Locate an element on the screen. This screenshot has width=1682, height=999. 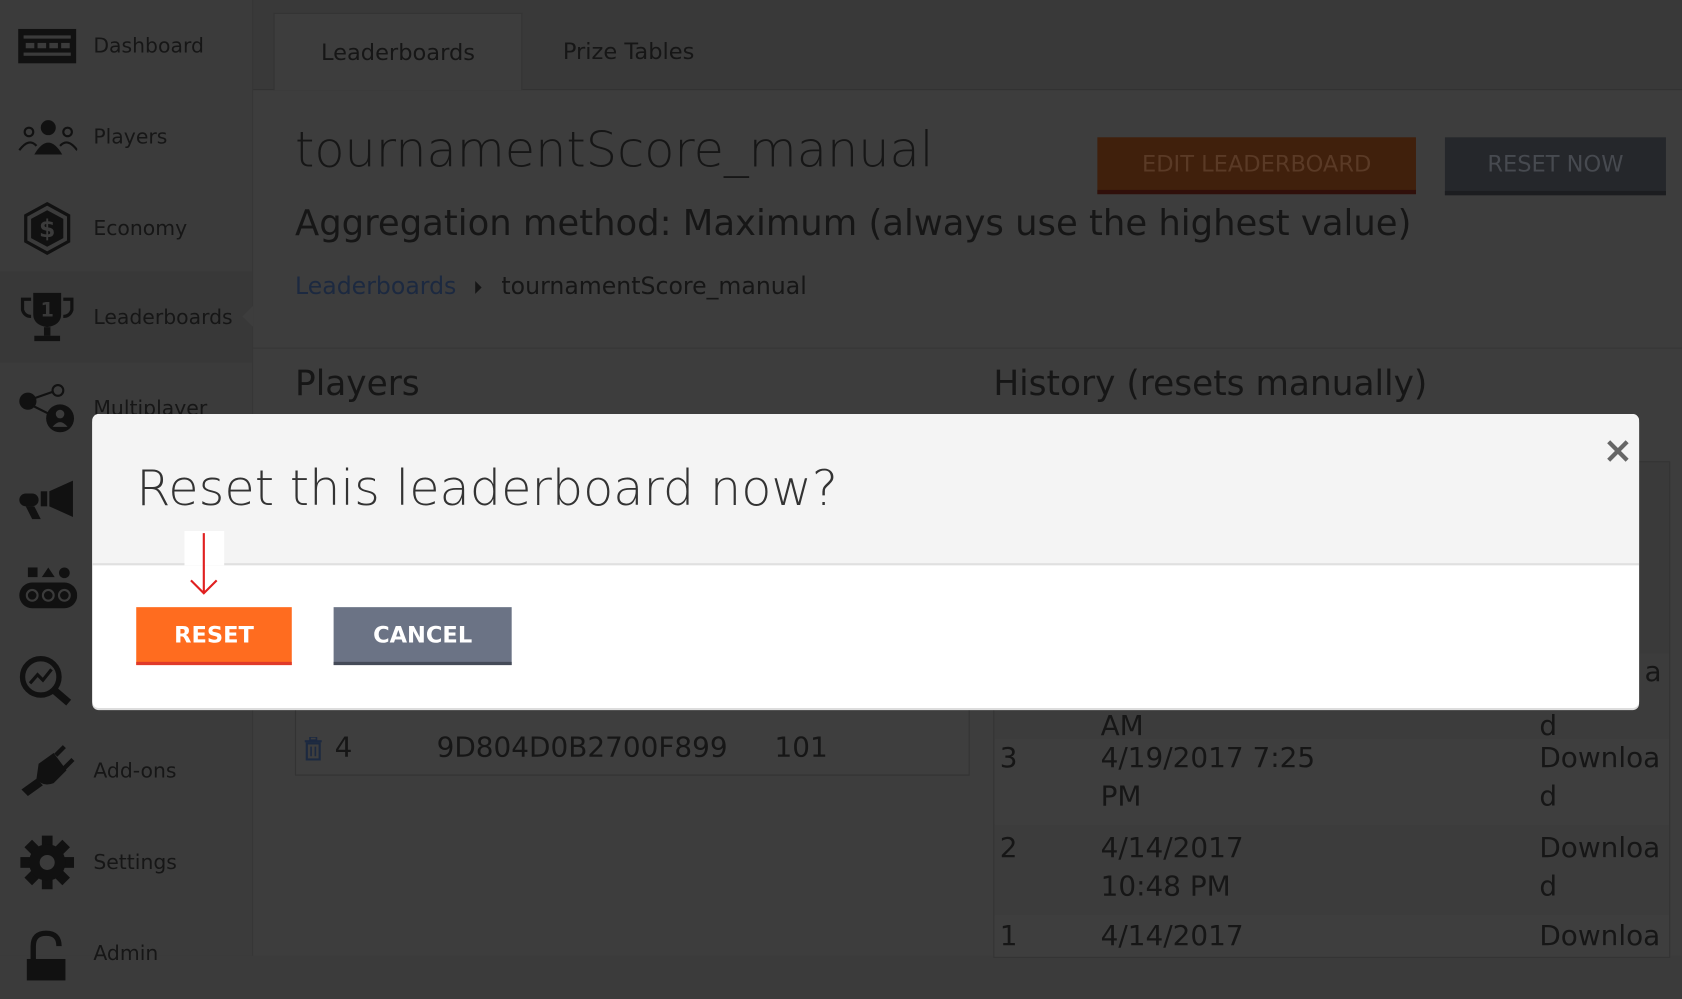
gear-icon is located at coordinates (47, 862).